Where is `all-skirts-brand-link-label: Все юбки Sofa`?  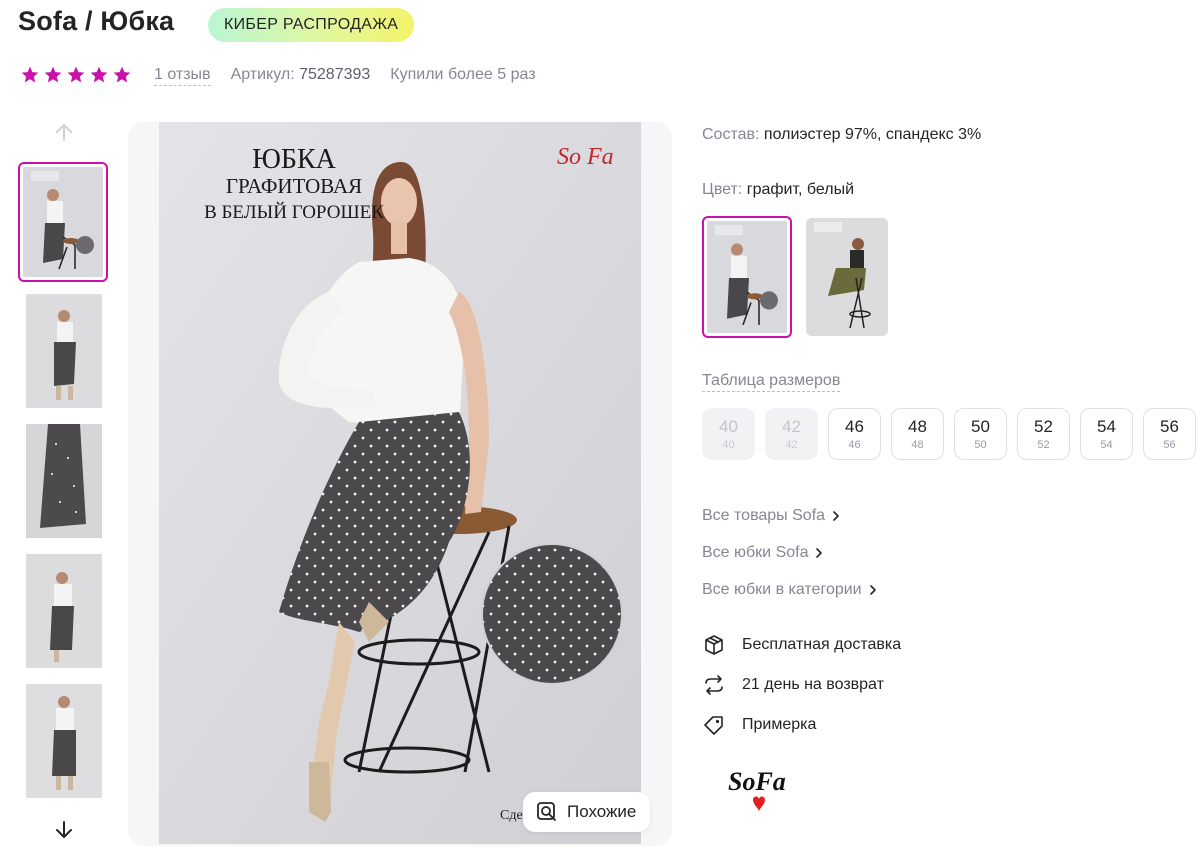
all-skirts-brand-link-label: Все юбки Sofa is located at coordinates (755, 552).